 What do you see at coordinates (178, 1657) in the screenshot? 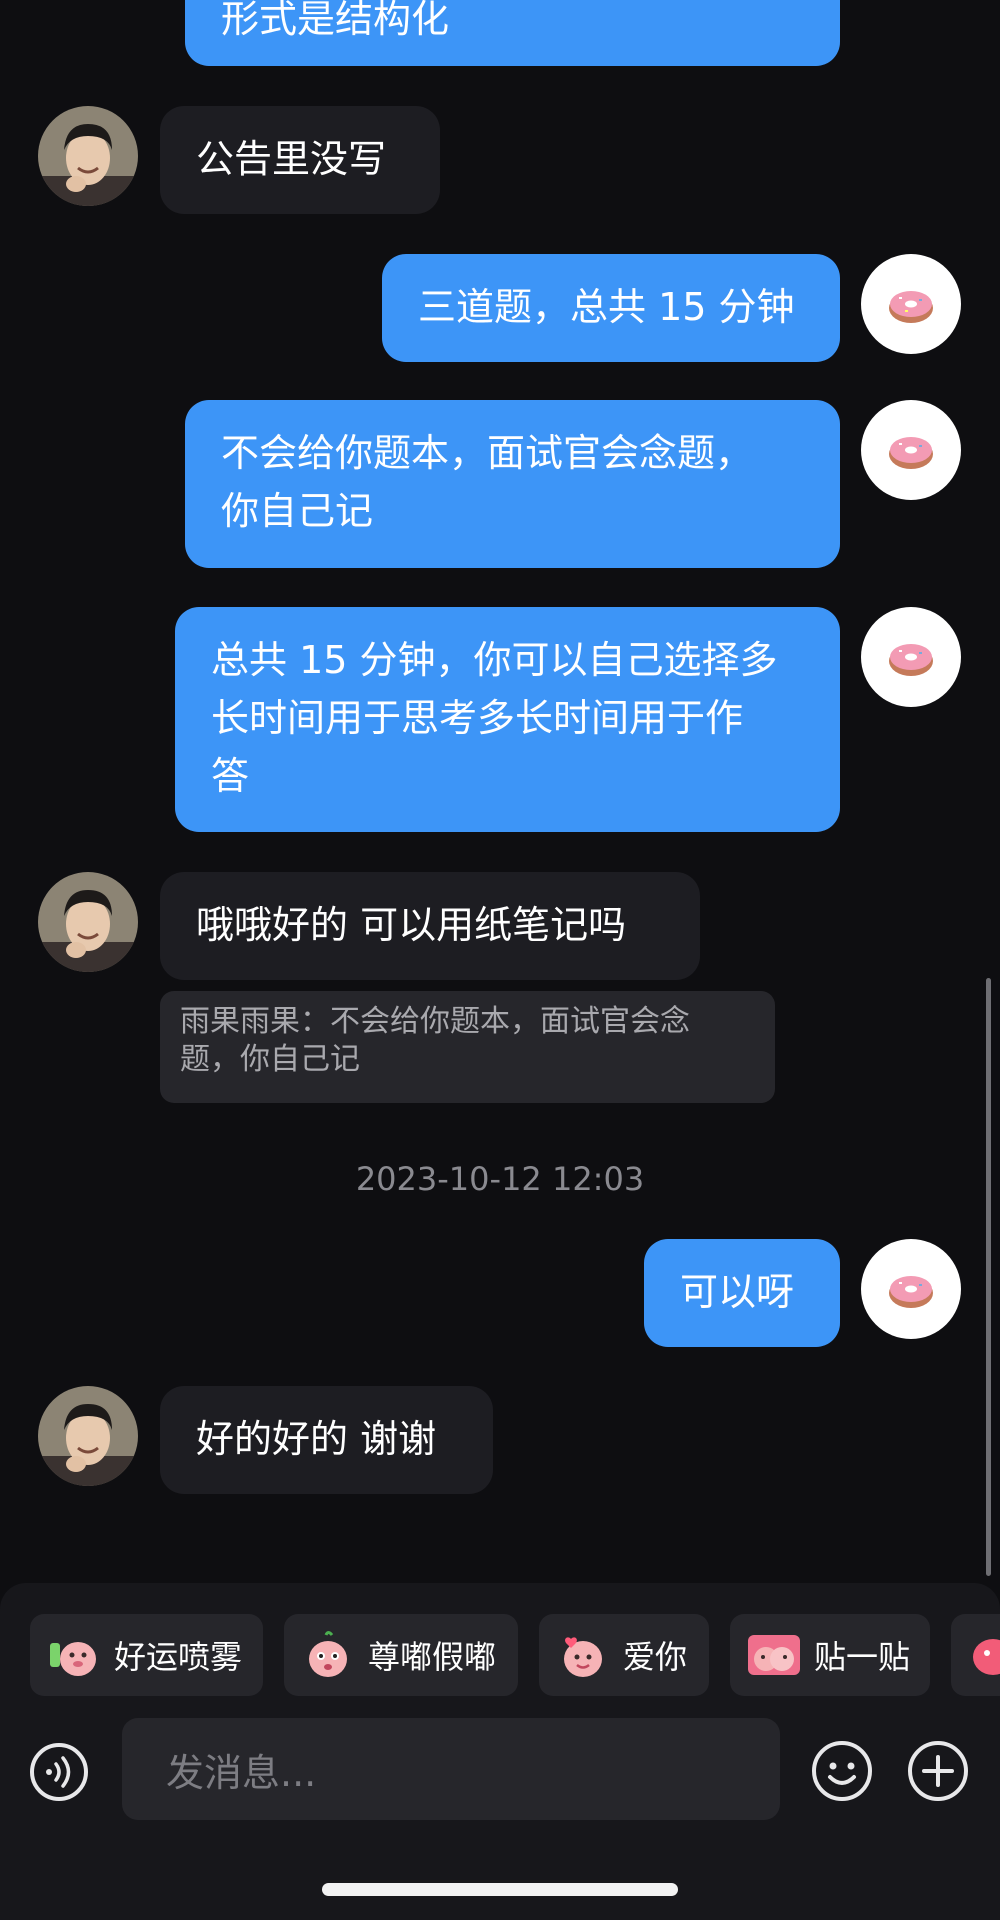
I see `quick-reaction-label: 好运喷雾` at bounding box center [178, 1657].